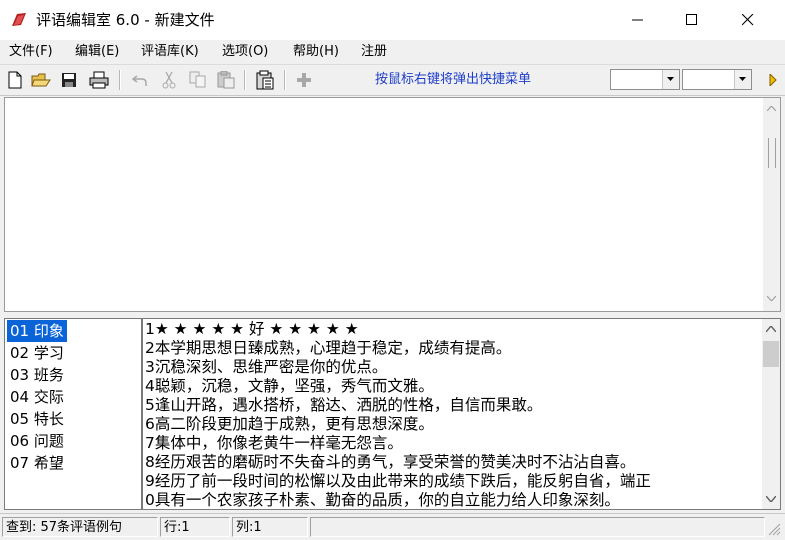 The width and height of the screenshot is (785, 540). What do you see at coordinates (289, 386) in the screenshot?
I see `list-item: 4聪颖，沉稳，文静，坚强，秀气而文雅。` at bounding box center [289, 386].